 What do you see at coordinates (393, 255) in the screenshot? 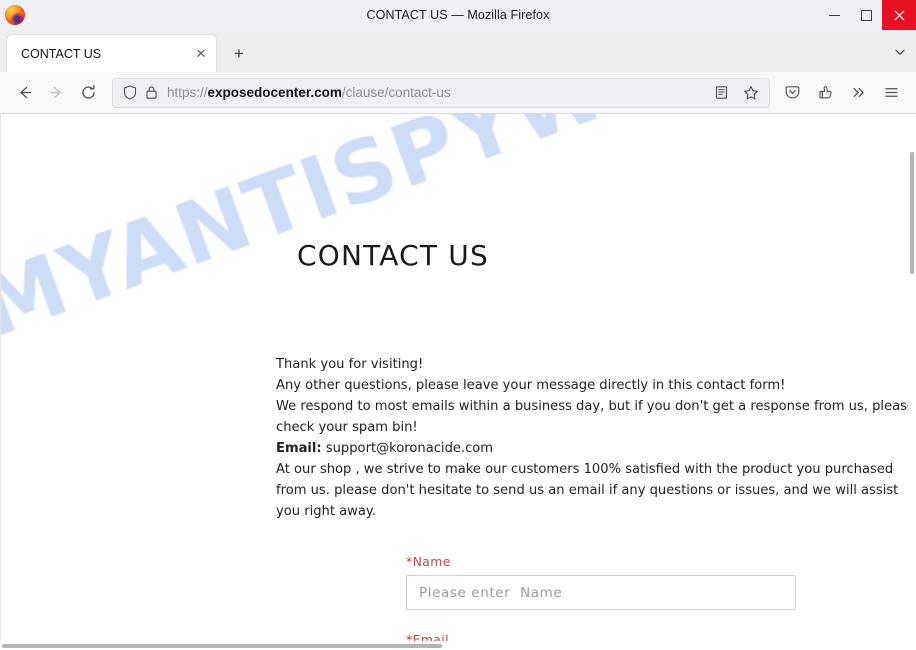
I see `page-title: CONTACT US` at bounding box center [393, 255].